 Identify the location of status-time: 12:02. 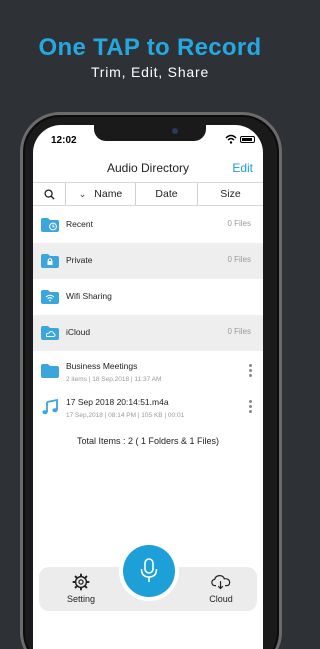
(64, 140).